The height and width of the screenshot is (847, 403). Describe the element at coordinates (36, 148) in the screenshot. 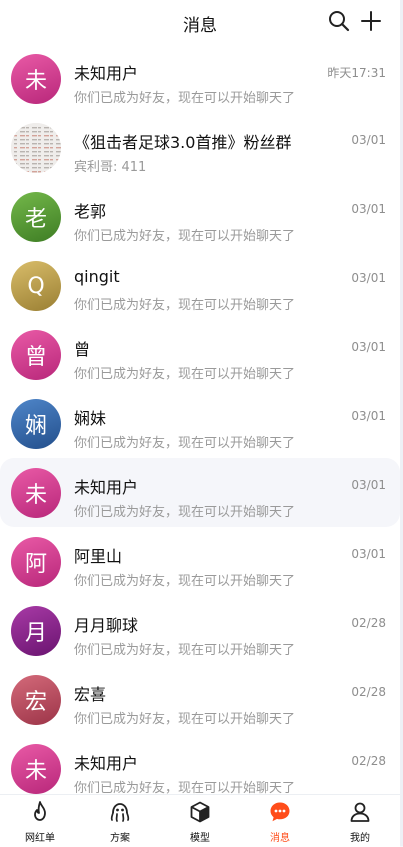

I see `group-avatar-image` at that location.